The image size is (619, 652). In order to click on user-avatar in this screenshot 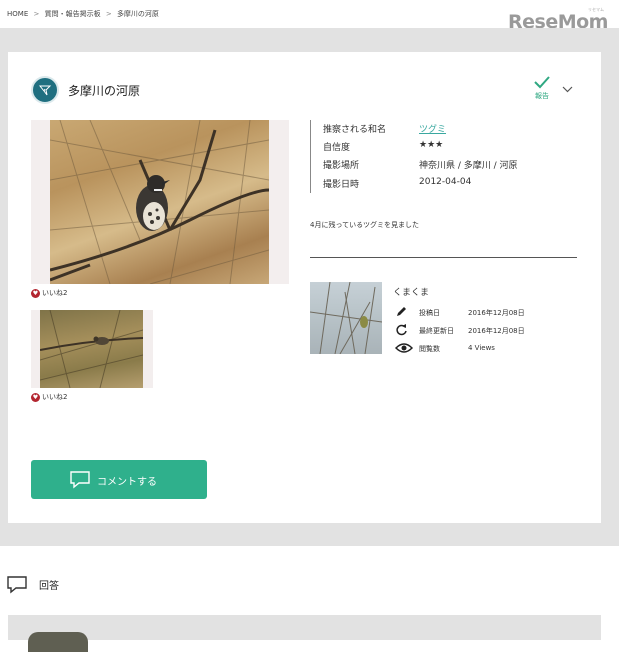, I will do `click(45, 90)`.